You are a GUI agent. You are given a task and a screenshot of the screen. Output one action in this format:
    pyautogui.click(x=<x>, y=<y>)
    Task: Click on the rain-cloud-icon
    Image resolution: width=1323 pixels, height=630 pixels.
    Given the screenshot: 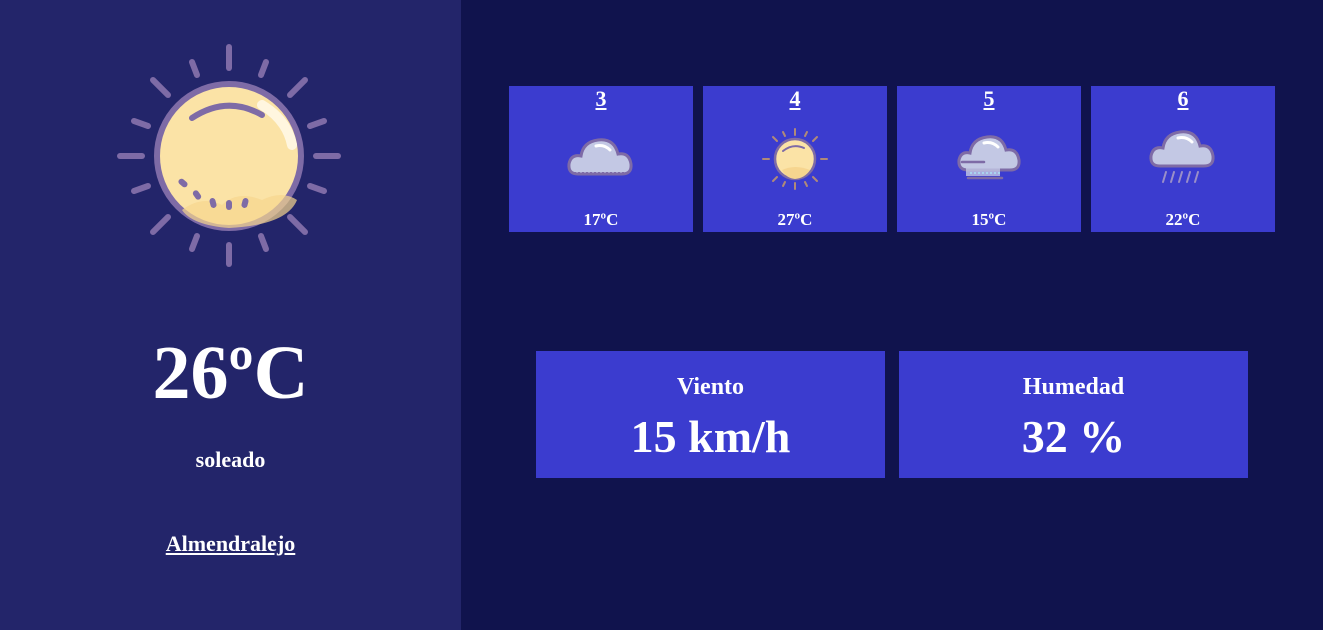 What is the action you would take?
    pyautogui.click(x=1183, y=159)
    